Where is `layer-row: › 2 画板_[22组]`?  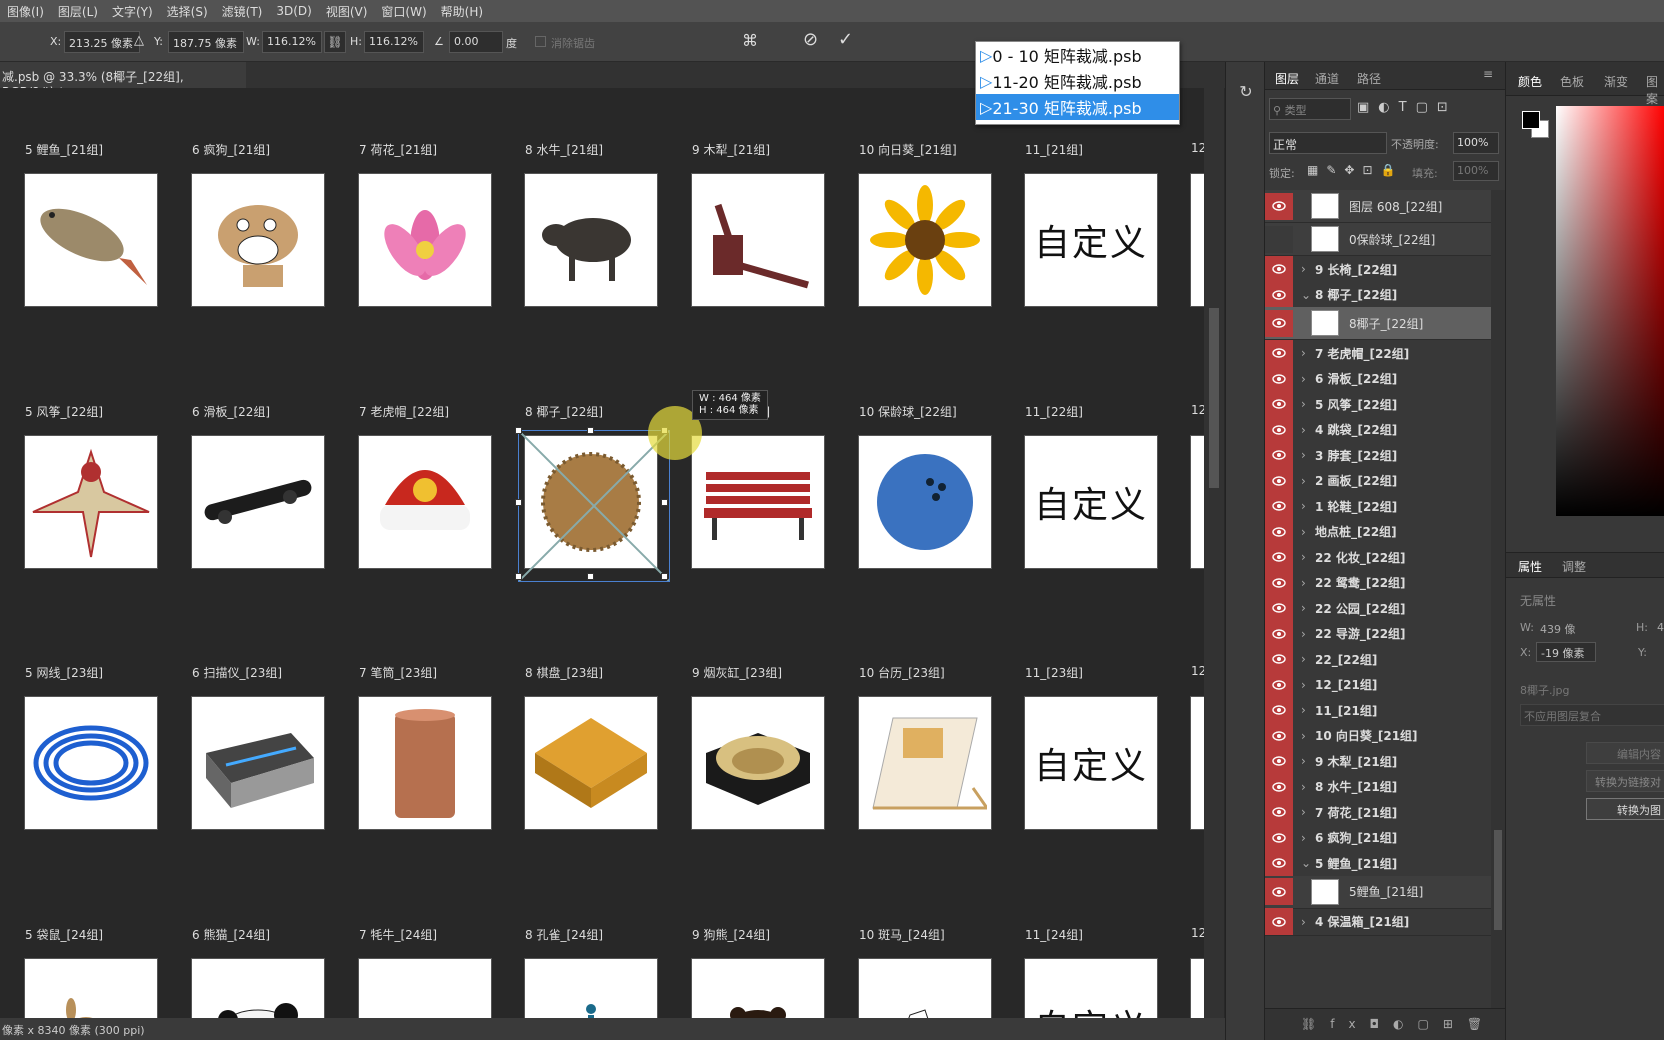 layer-row: › 2 画板_[22组] is located at coordinates (1378, 481).